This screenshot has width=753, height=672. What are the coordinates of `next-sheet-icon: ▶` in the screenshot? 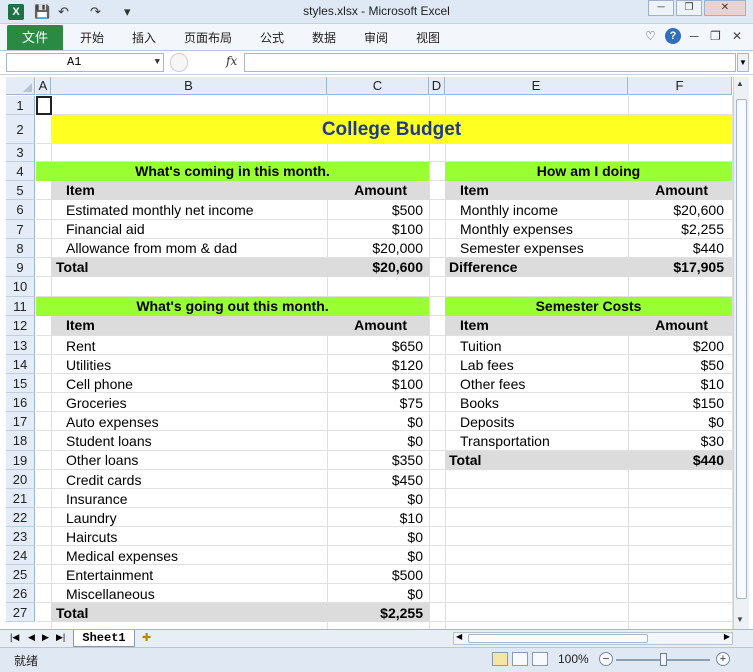 It's located at (45, 637).